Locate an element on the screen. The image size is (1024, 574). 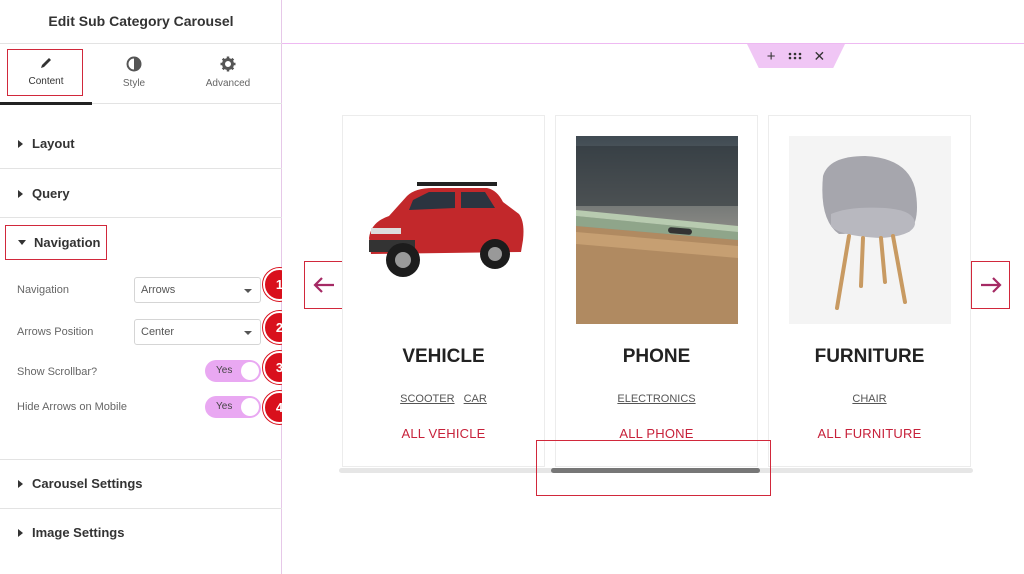
arrows-position-value: Center is located at coordinates (158, 332).